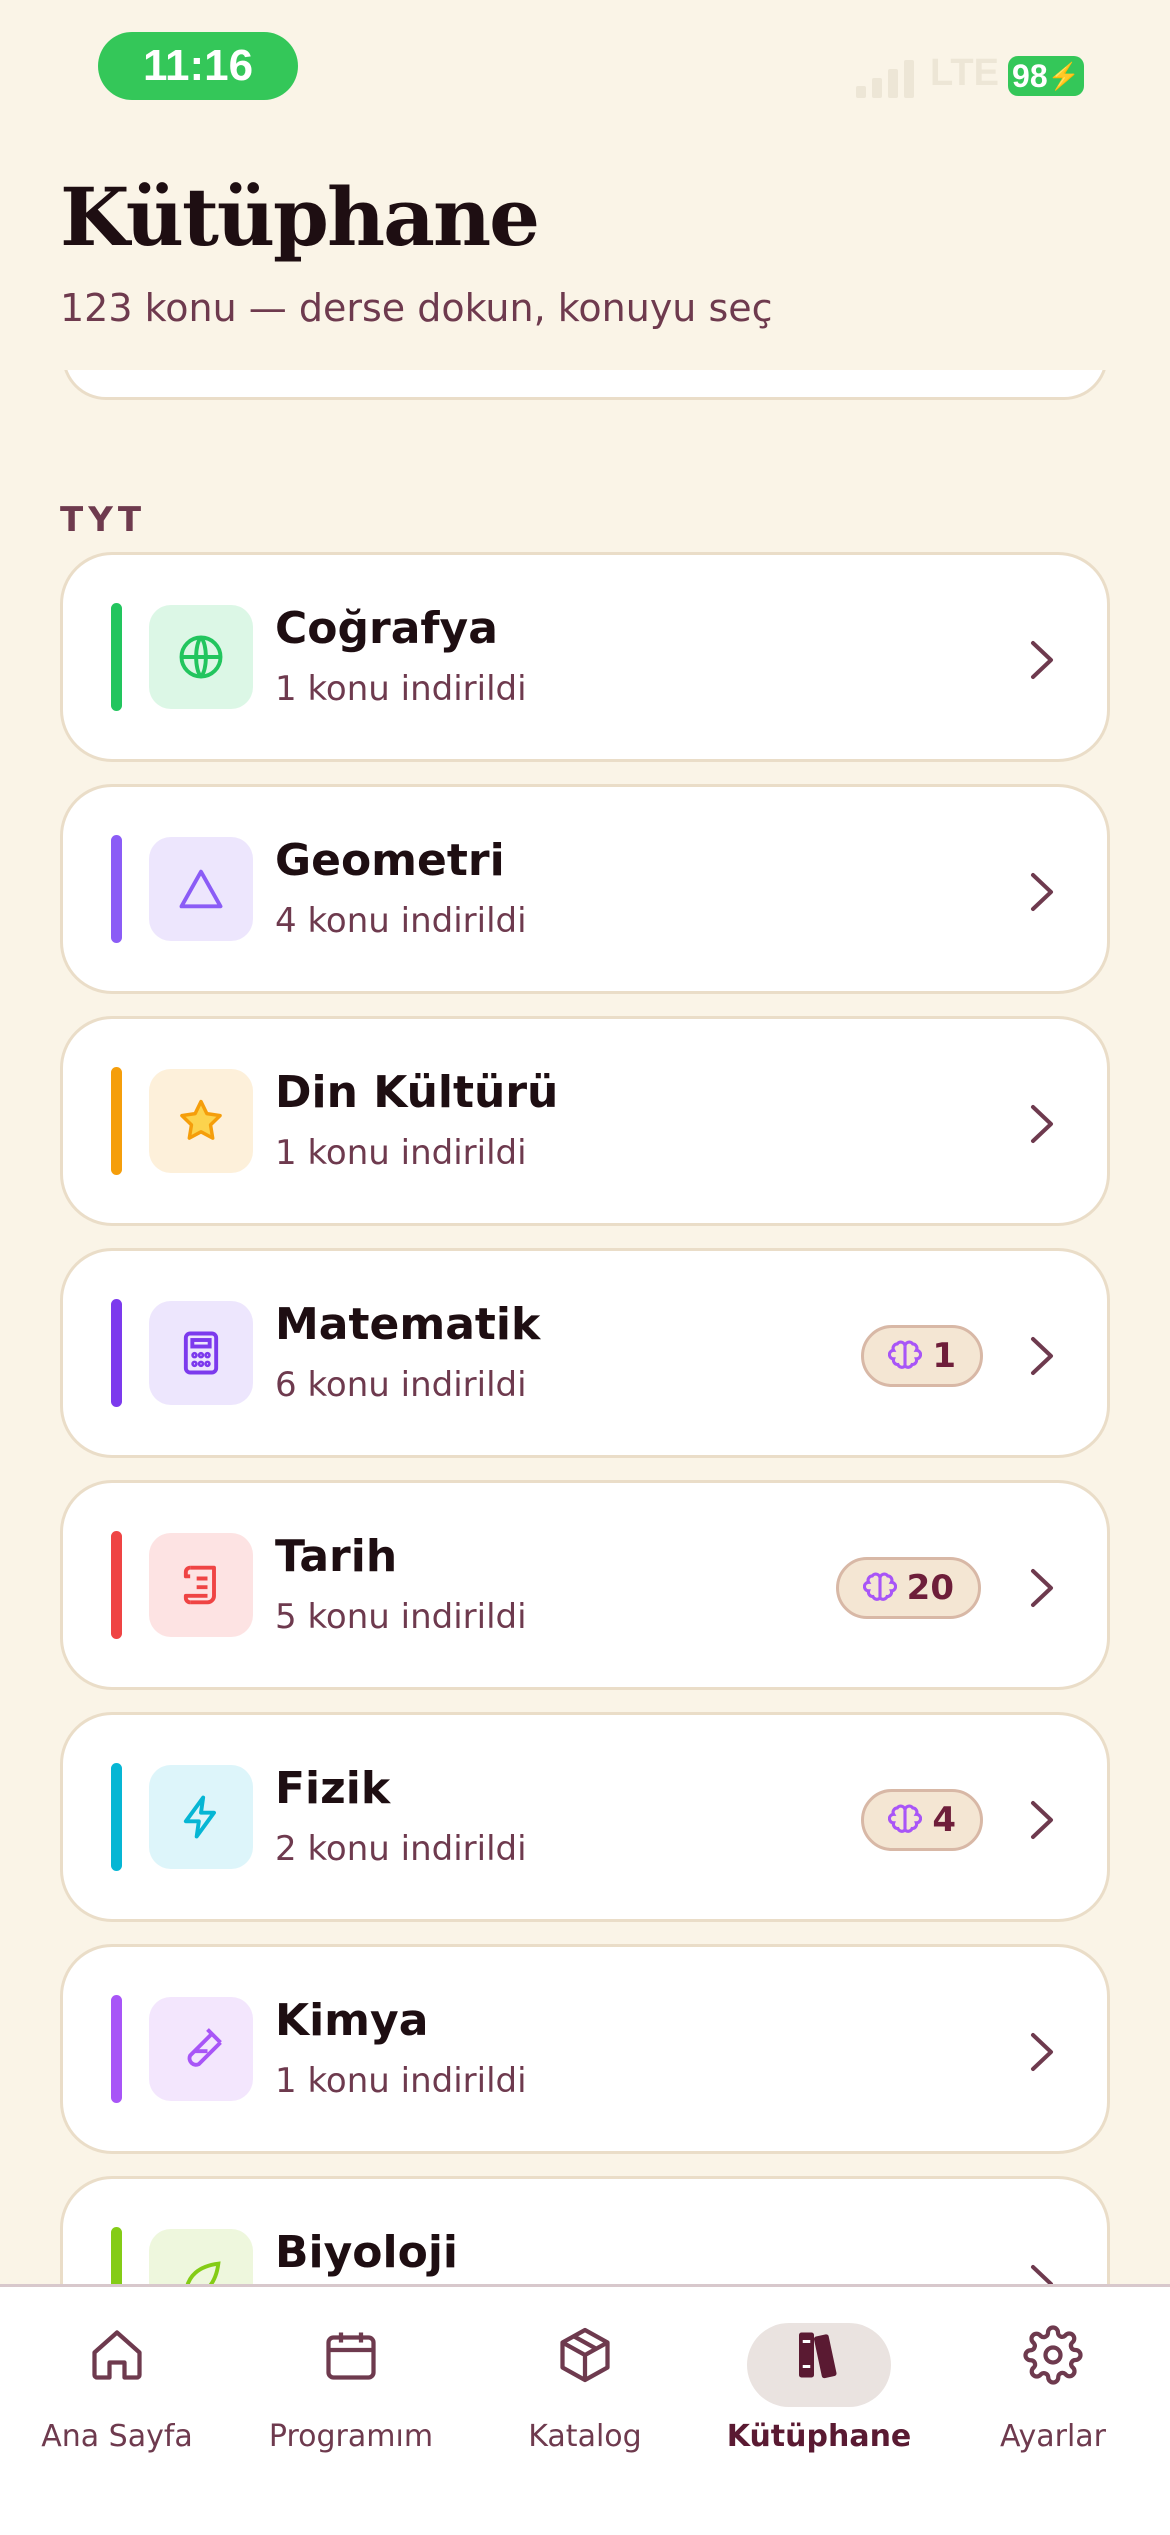 The image size is (1170, 2535). What do you see at coordinates (117, 2355) in the screenshot?
I see `home-icon` at bounding box center [117, 2355].